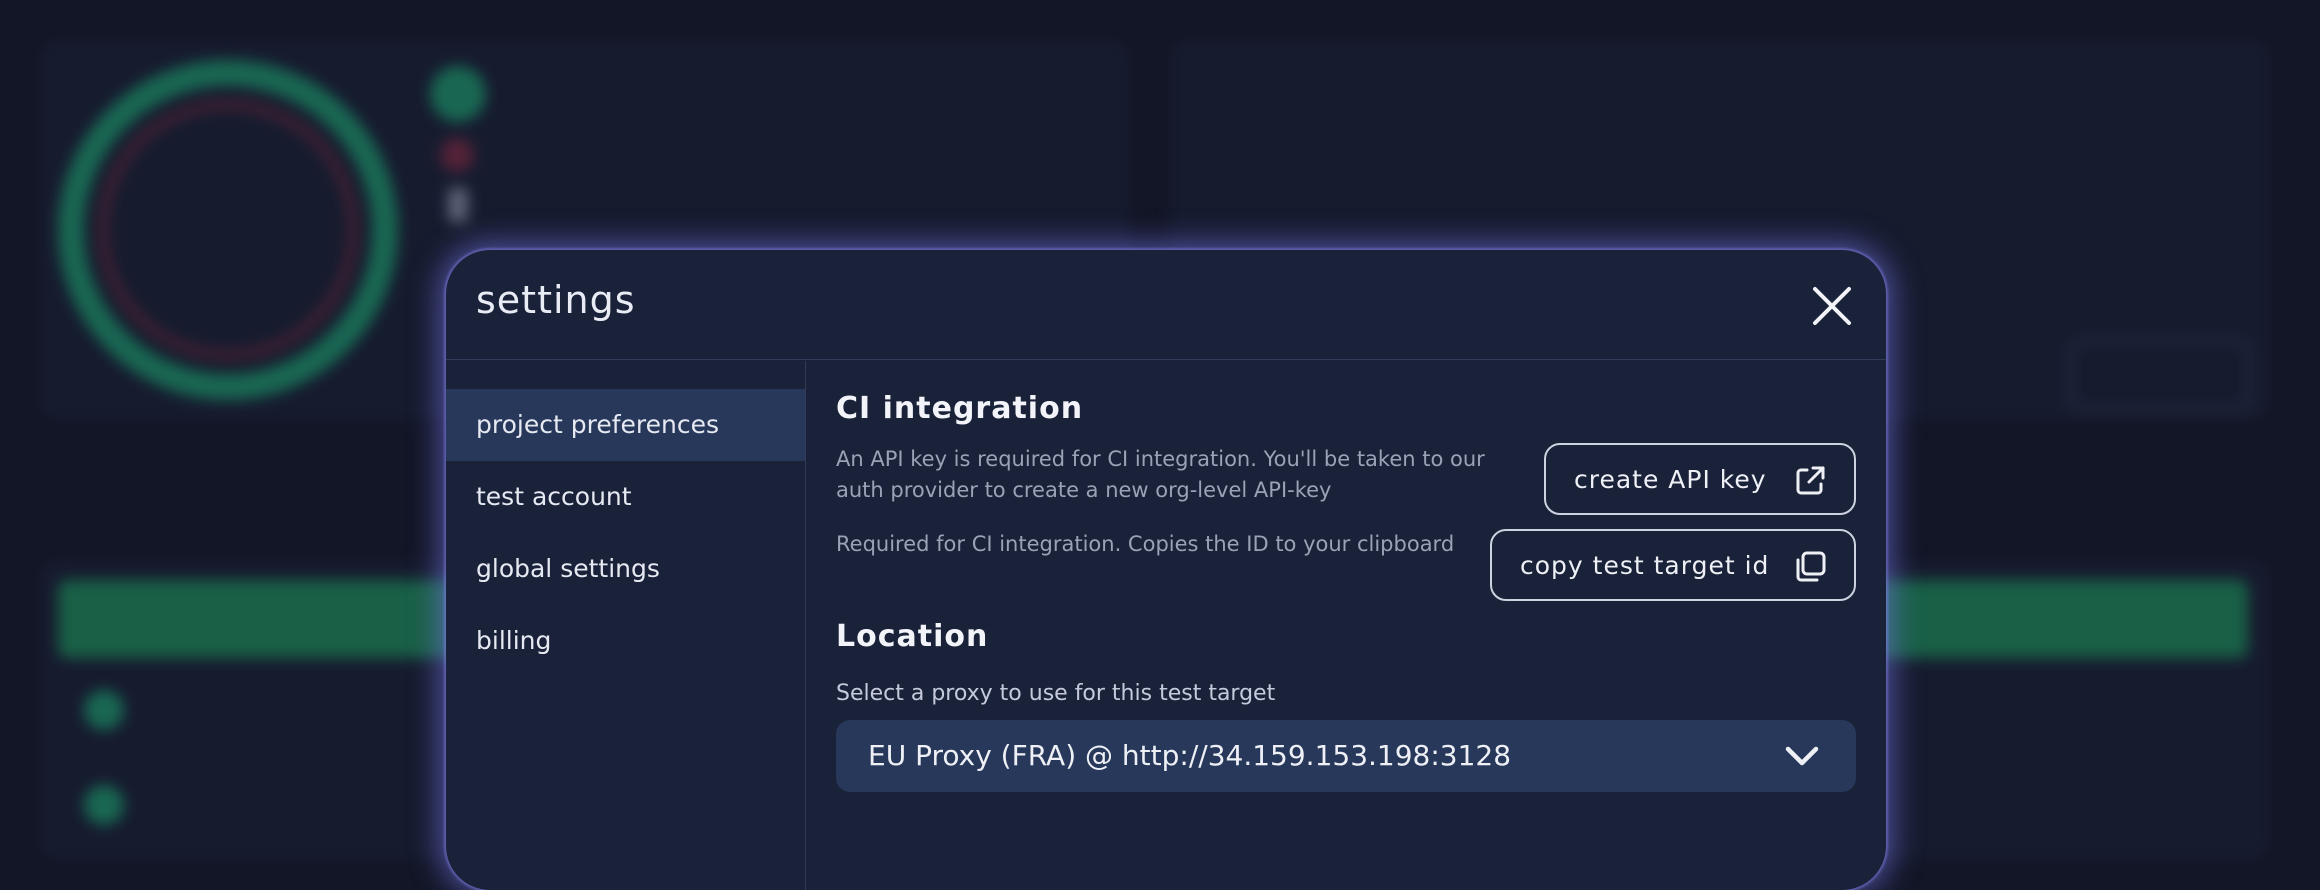  Describe the element at coordinates (912, 636) in the screenshot. I see `location-heading: Location` at that location.